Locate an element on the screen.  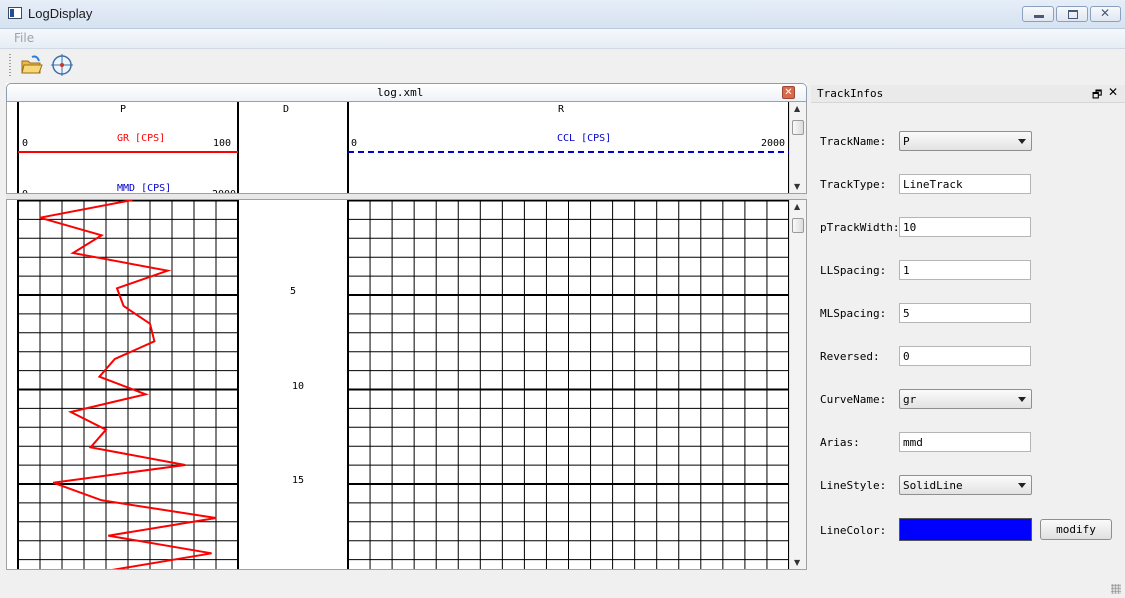
curve-min-ccl: 0 is located at coordinates (354, 143).